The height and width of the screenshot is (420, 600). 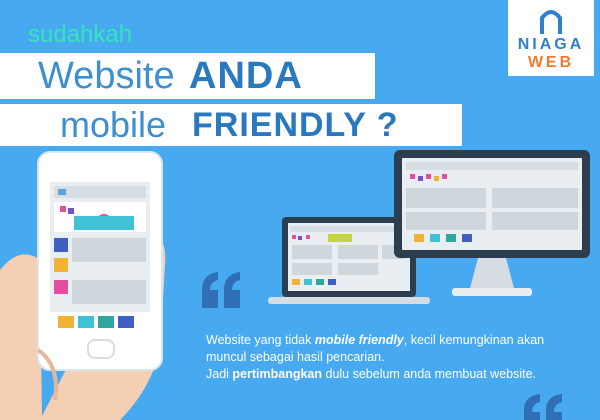 What do you see at coordinates (543, 407) in the screenshot?
I see `quote-mark-icon-bottom` at bounding box center [543, 407].